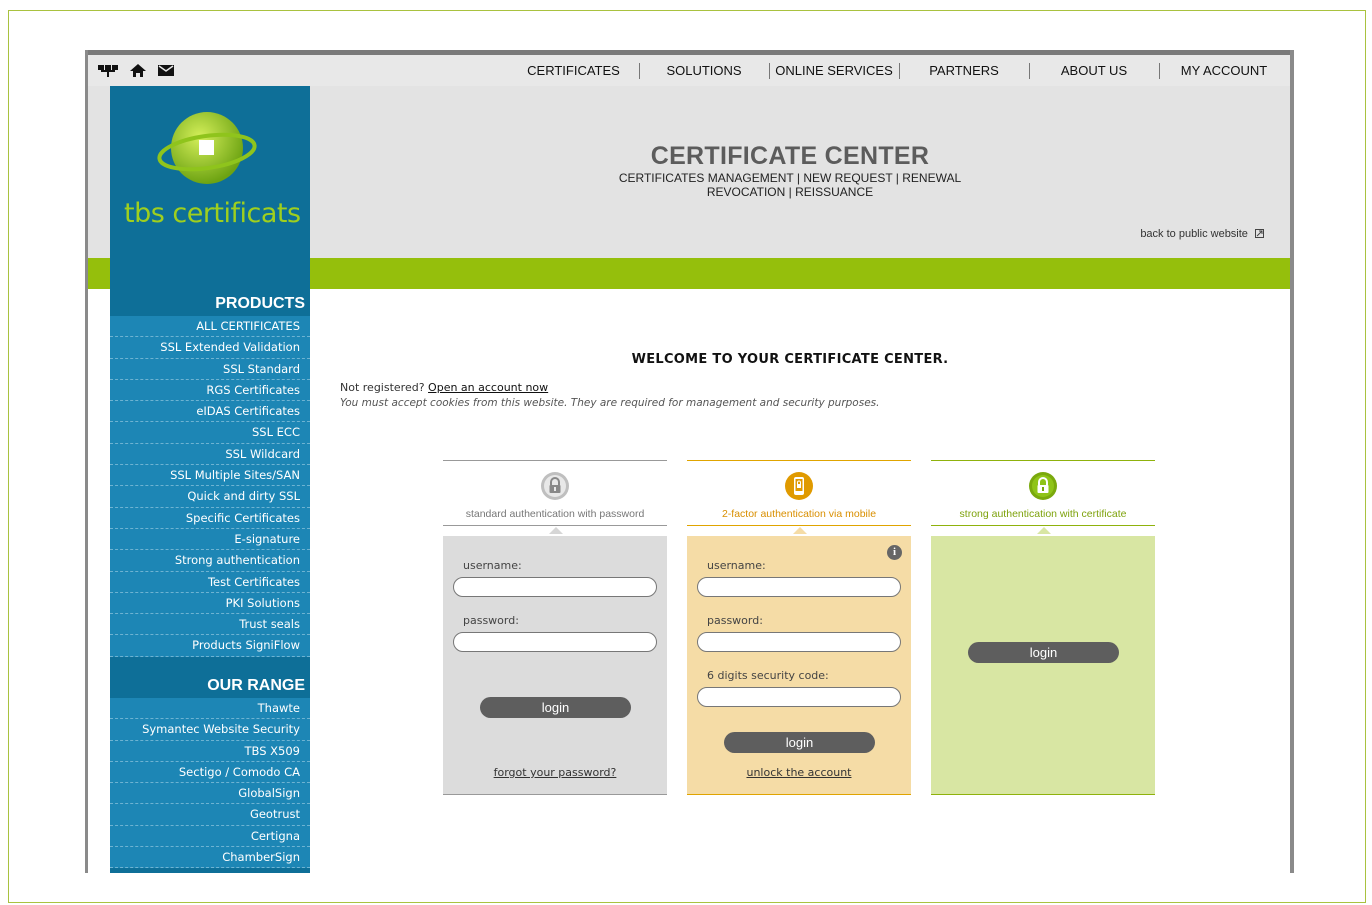  Describe the element at coordinates (894, 552) in the screenshot. I see `info-icon: i` at that location.